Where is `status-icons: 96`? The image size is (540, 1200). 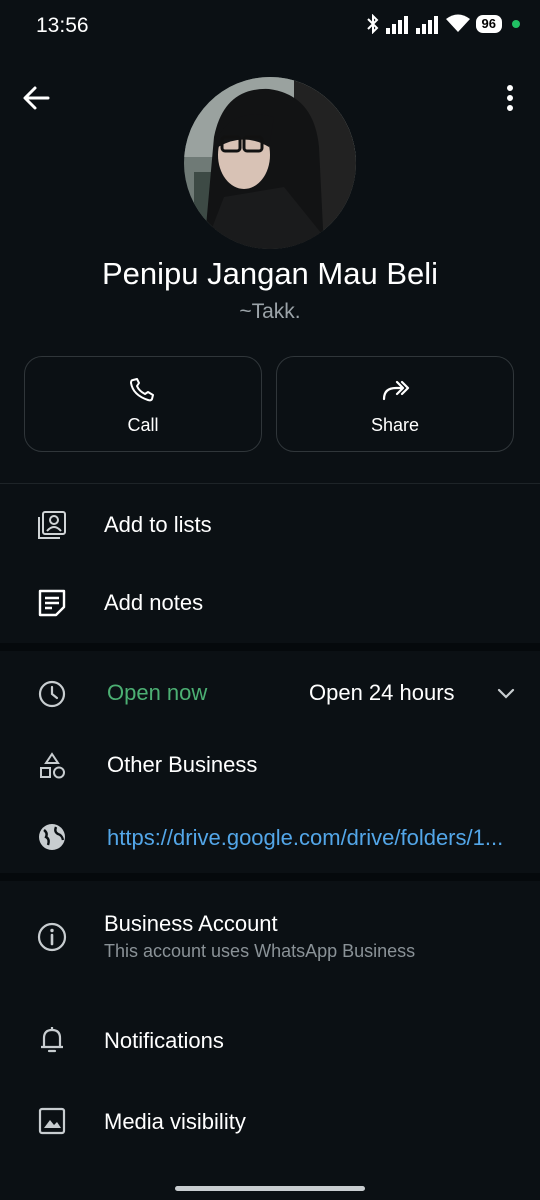
status-icons: 96 is located at coordinates (443, 24).